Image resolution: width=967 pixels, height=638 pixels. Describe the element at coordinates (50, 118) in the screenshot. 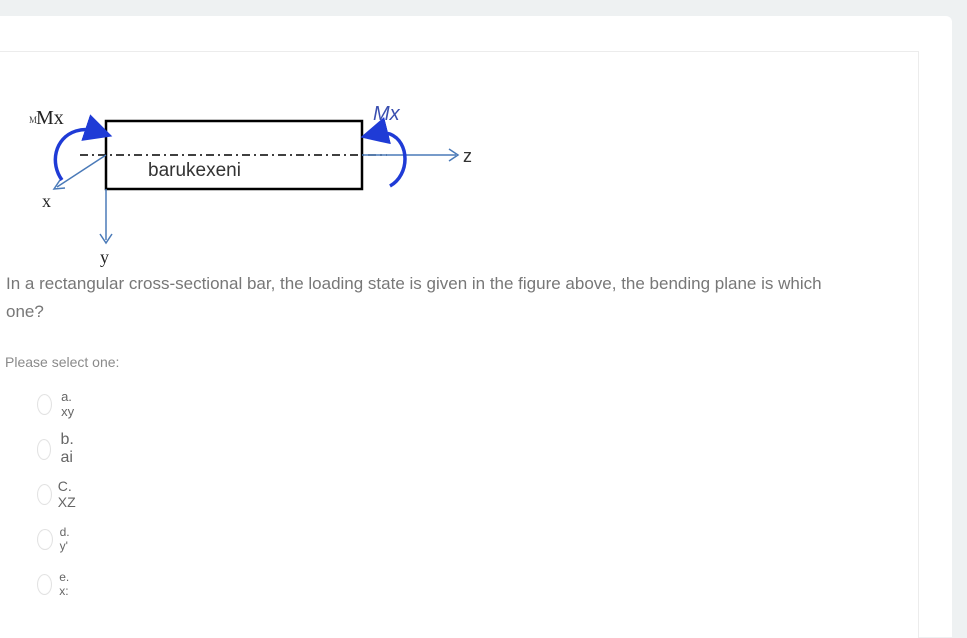

I see `left-moment-label: Mx` at that location.